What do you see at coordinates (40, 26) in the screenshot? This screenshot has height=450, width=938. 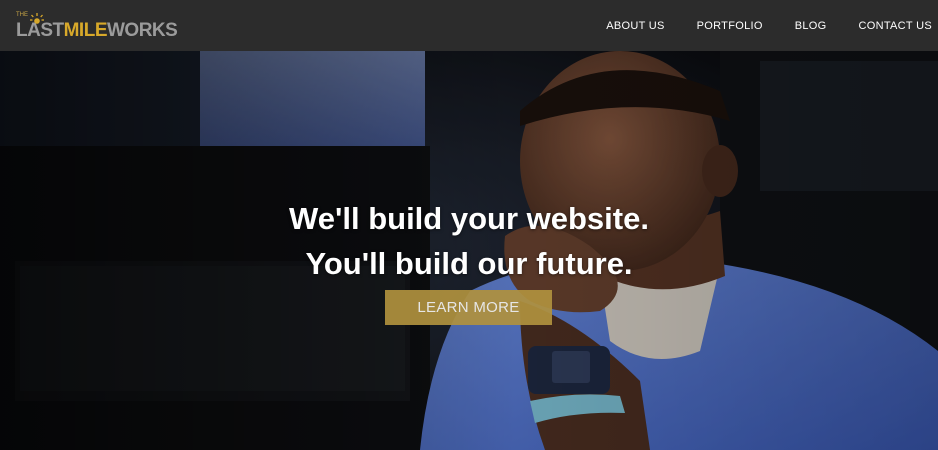 I see `logo-last-text: LAST` at bounding box center [40, 26].